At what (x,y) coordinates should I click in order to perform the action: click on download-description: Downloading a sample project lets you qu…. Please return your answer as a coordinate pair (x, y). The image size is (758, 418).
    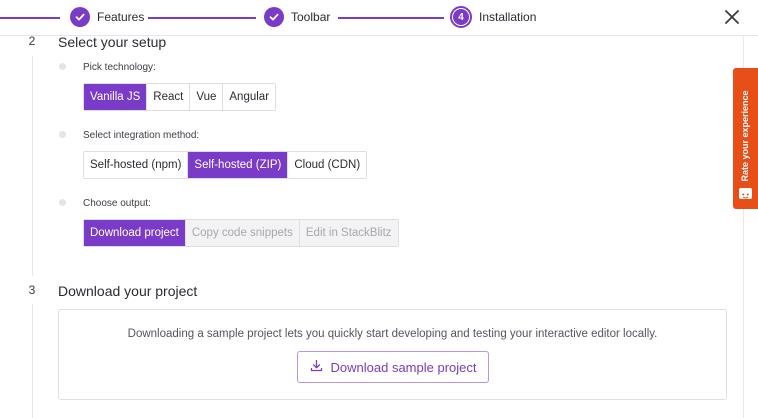
    Looking at the image, I should click on (392, 334).